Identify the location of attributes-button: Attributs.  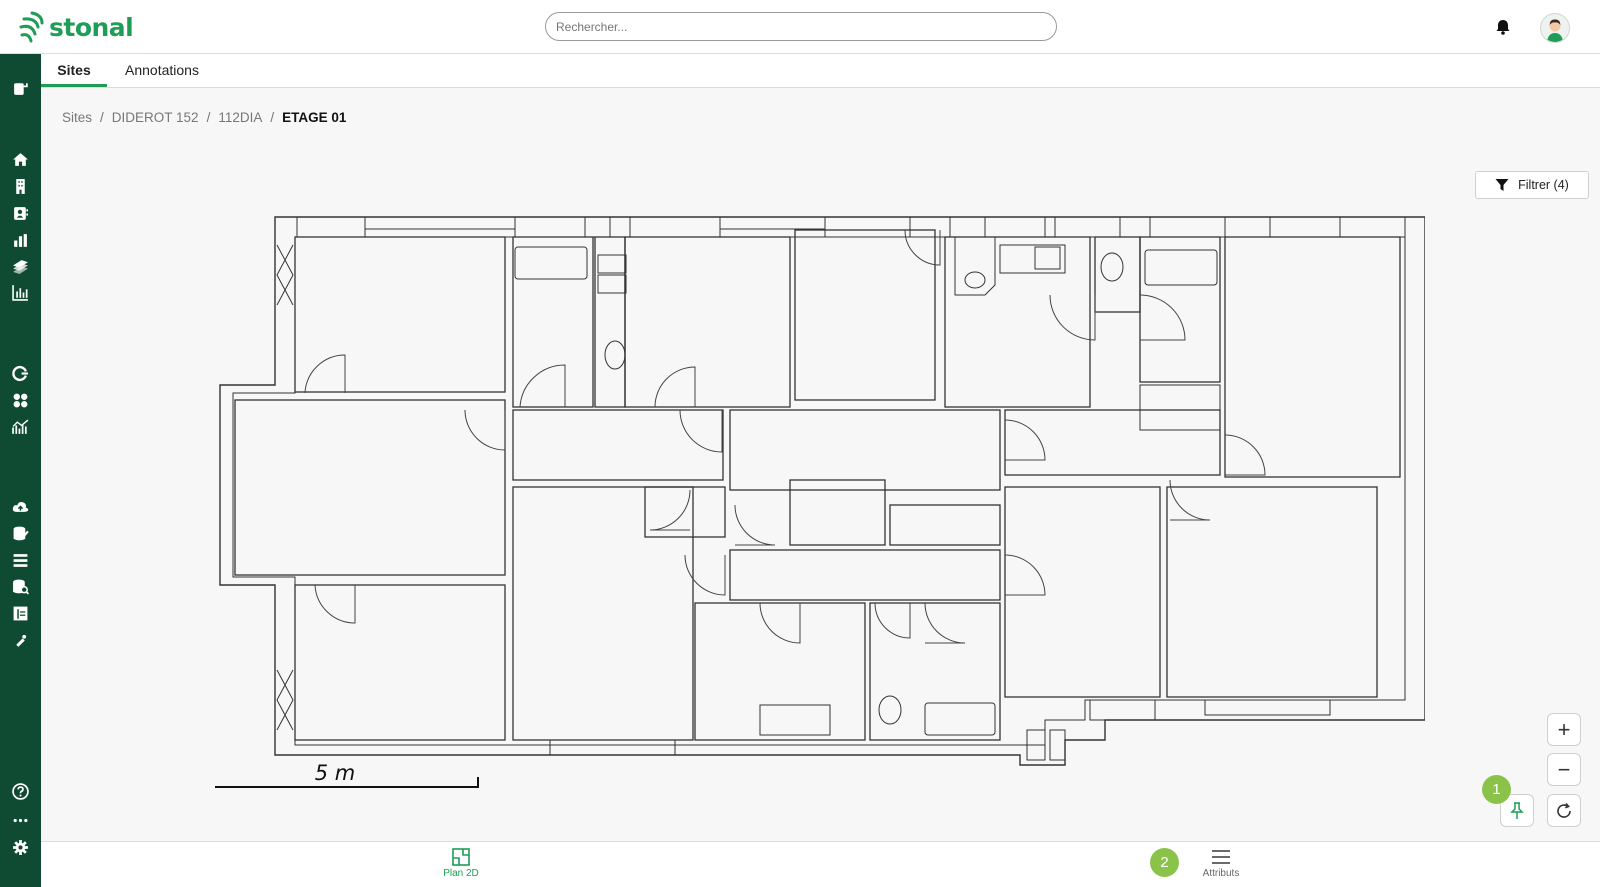
(1221, 862).